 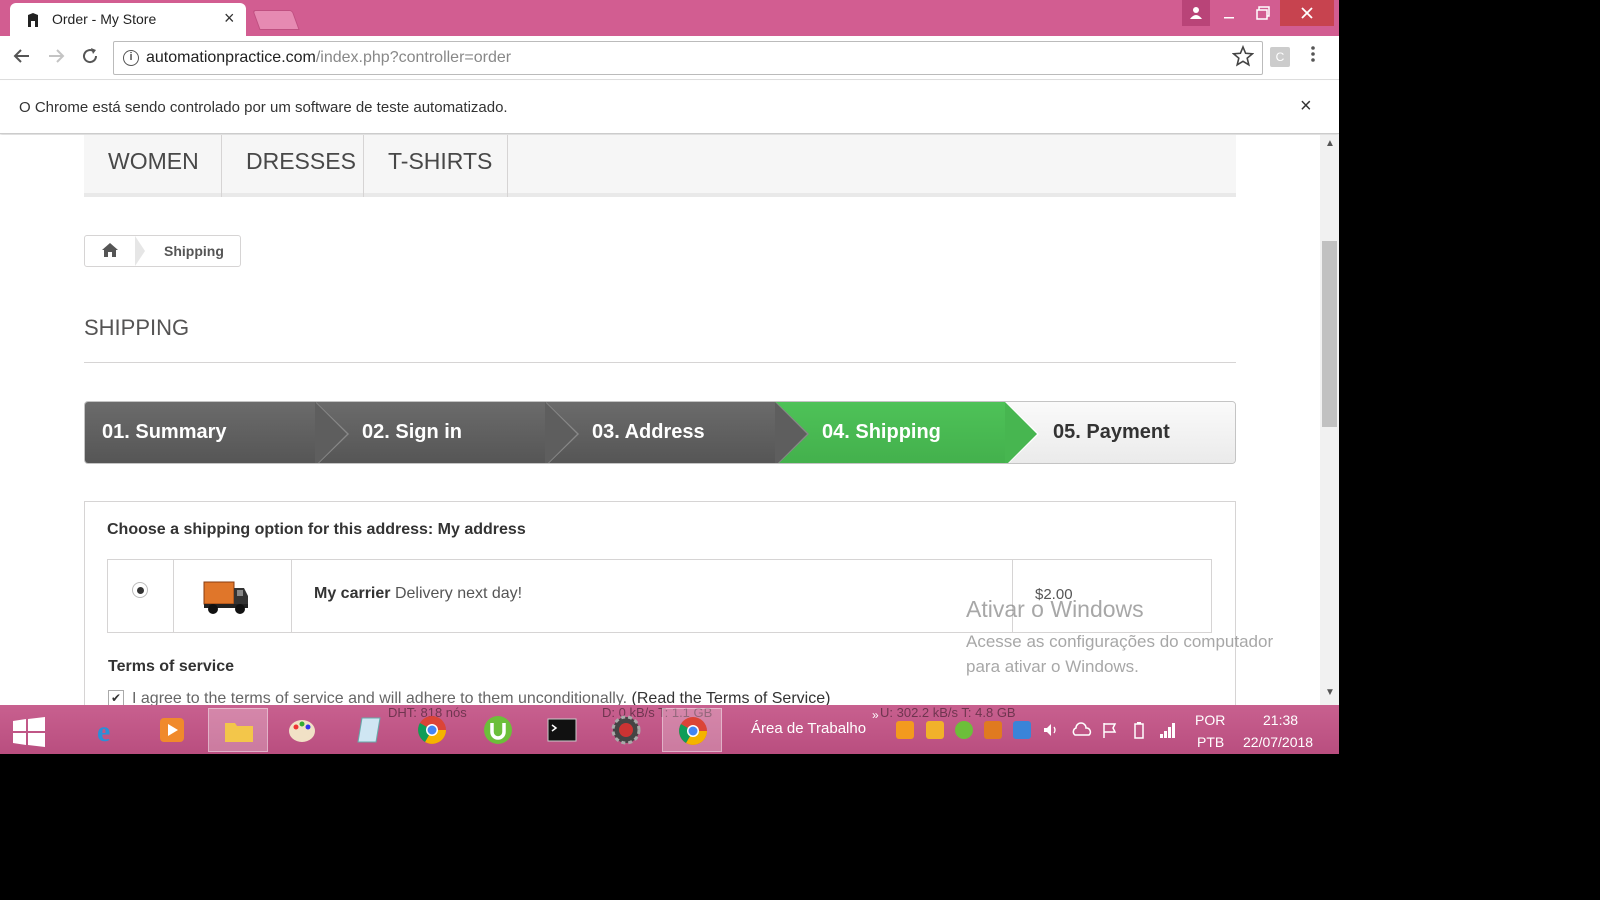 I want to click on taskbar-ide, so click(x=626, y=730).